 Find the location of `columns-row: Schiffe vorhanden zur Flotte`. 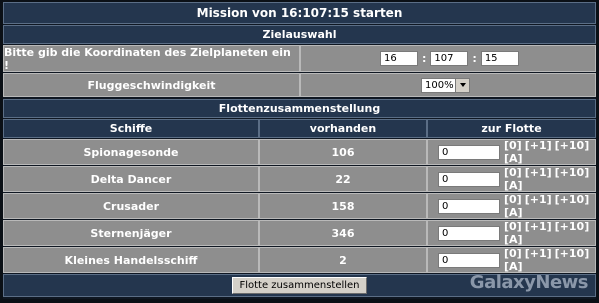

columns-row: Schiffe vorhanden zur Flotte is located at coordinates (299, 128).